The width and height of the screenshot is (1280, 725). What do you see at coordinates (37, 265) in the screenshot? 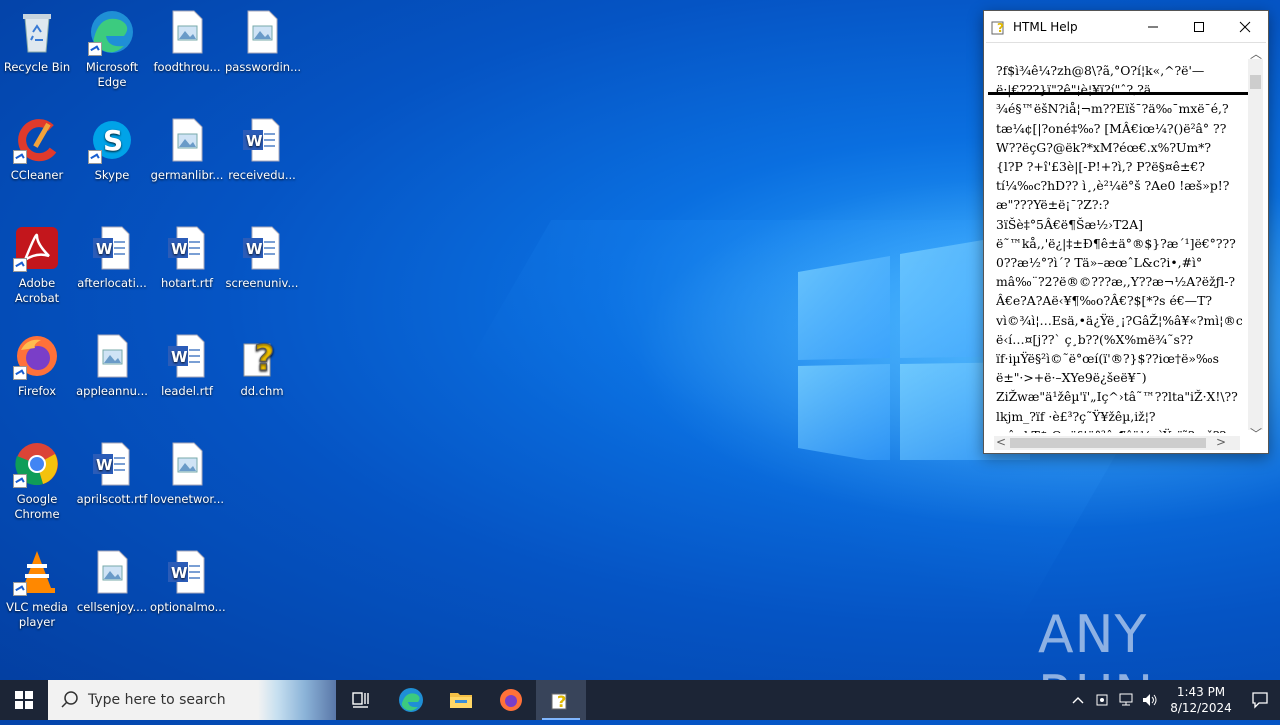
I see `desktop-icon: Adobe Acrobat` at bounding box center [37, 265].